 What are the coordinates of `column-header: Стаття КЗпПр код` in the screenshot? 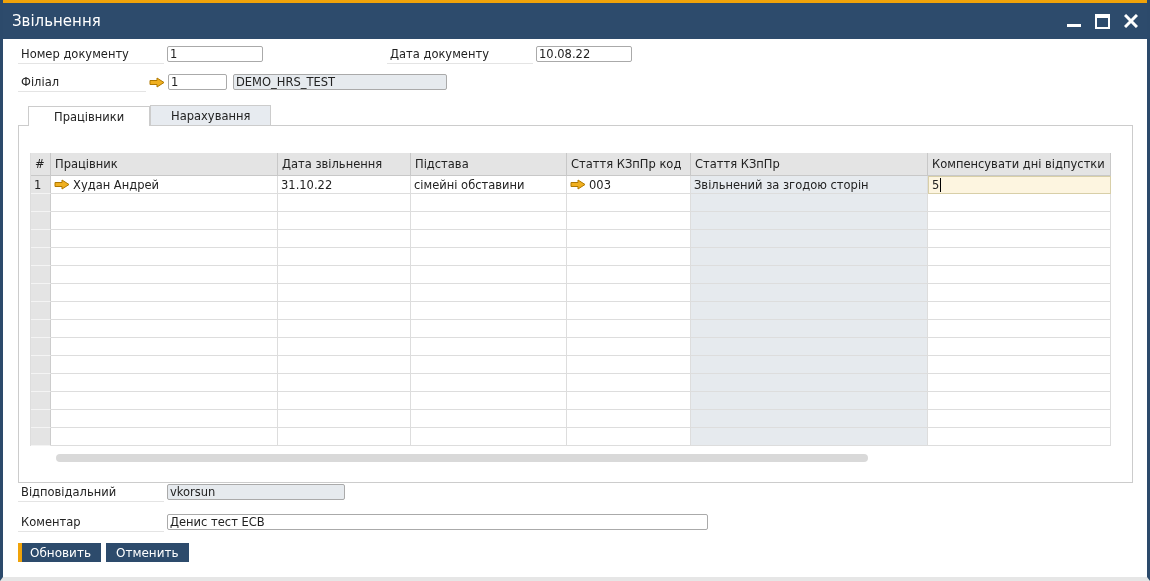 It's located at (629, 164).